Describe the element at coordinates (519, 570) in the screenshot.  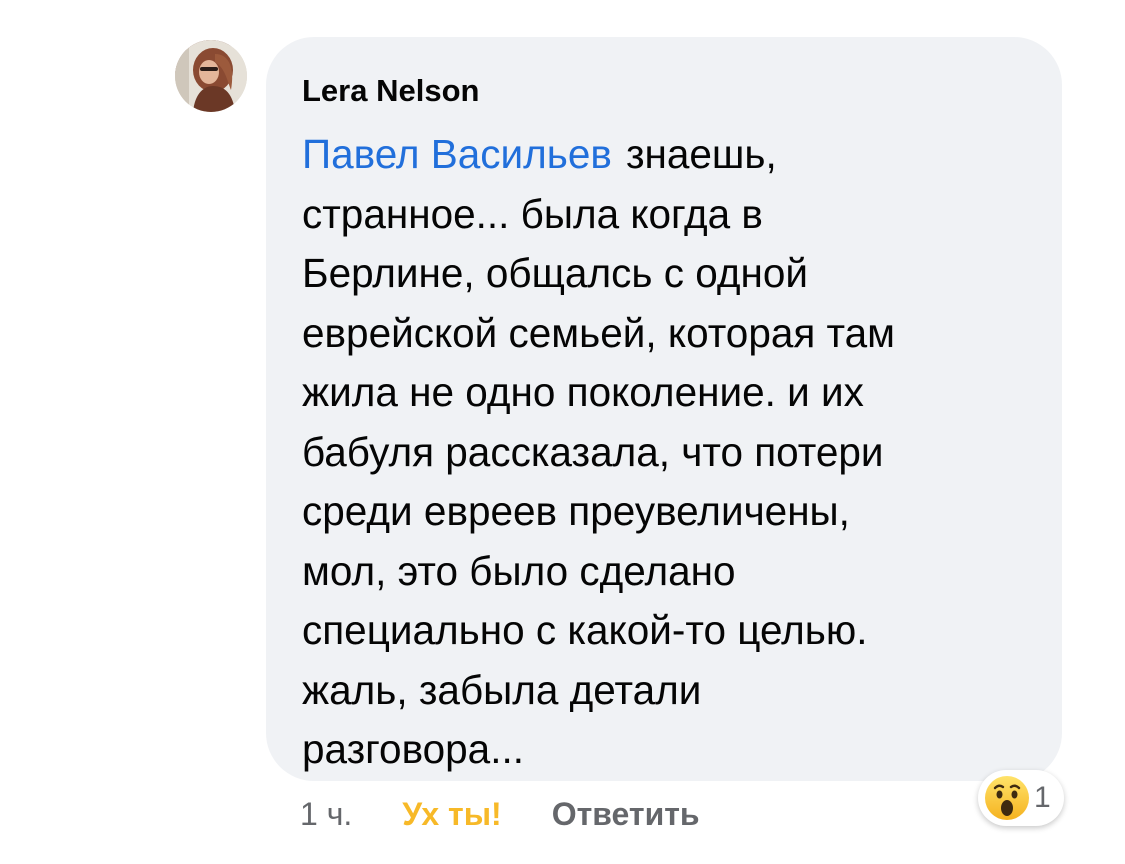
I see `comment-line: мол, это было сделано` at that location.